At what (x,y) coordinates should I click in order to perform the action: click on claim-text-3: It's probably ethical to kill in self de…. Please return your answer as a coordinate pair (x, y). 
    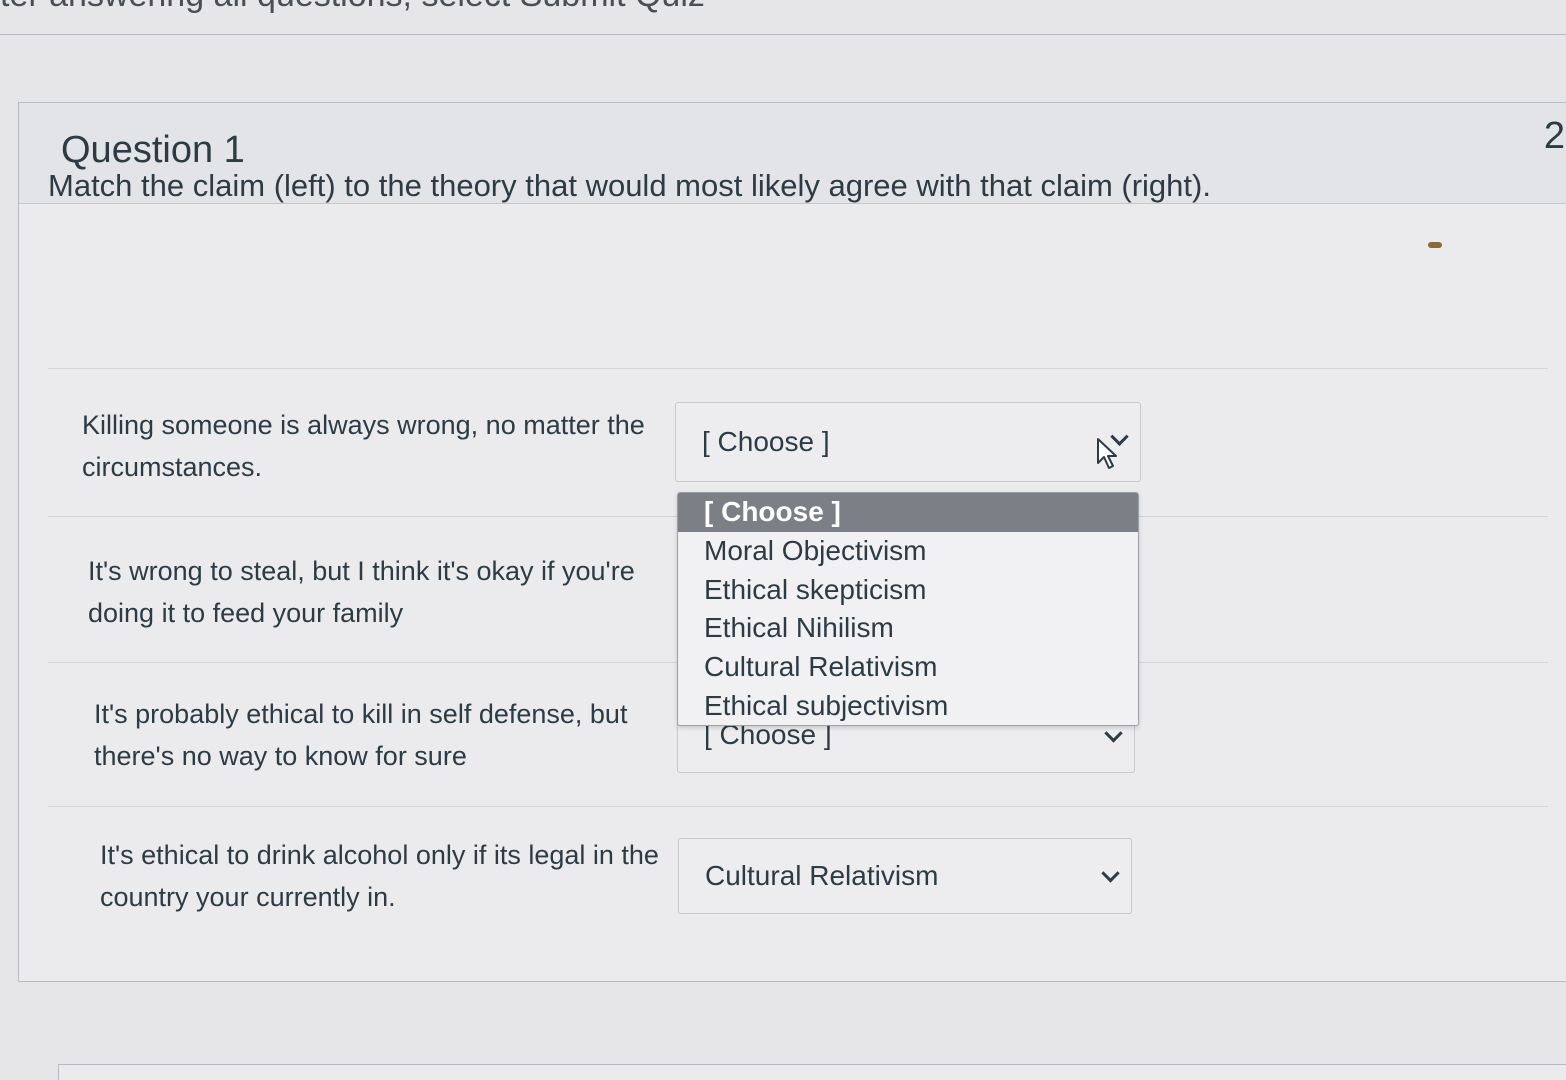
    Looking at the image, I should click on (361, 735).